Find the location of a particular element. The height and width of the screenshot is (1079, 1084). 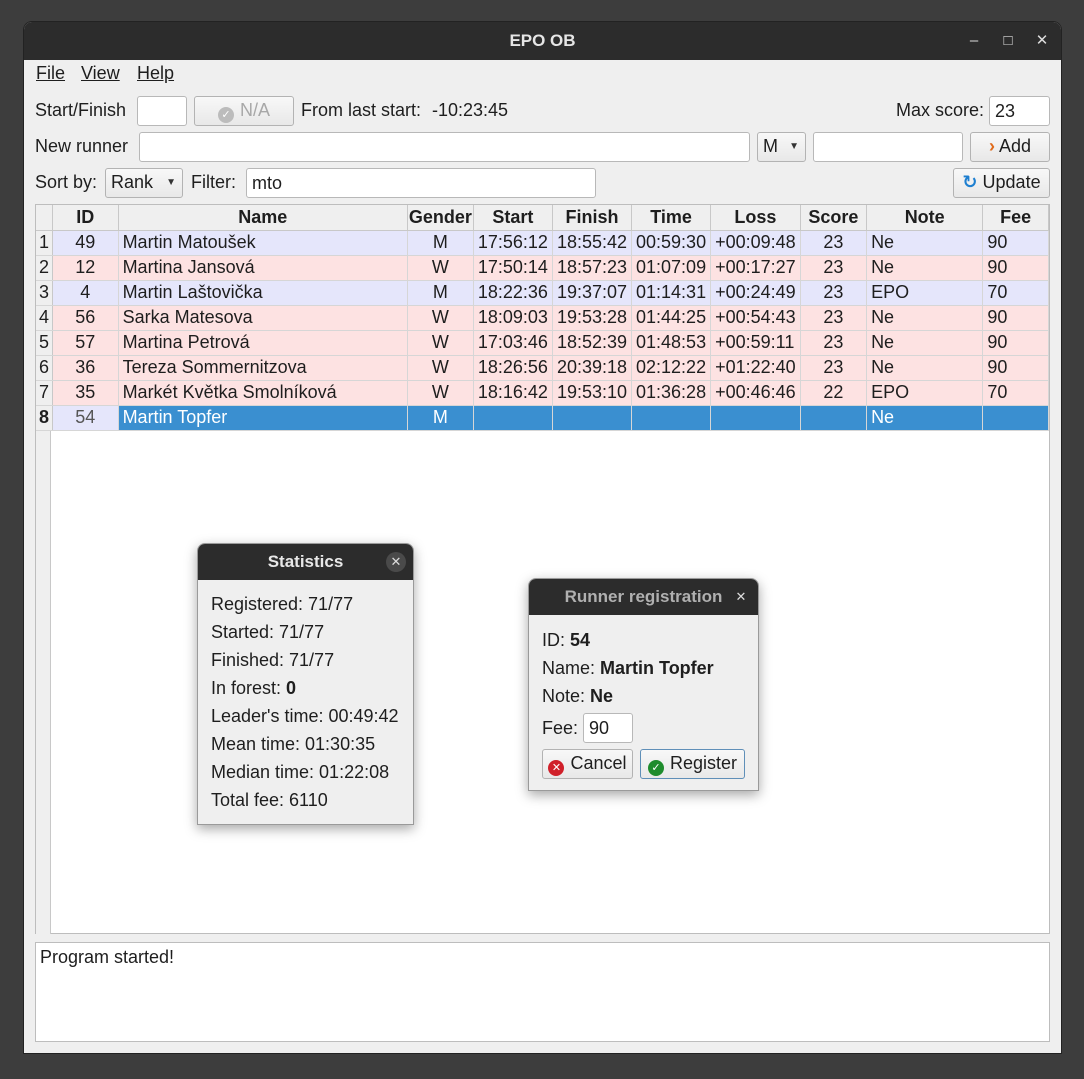

cell-score: 22 is located at coordinates (834, 393).